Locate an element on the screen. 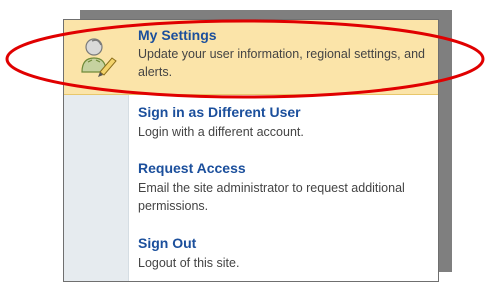  menu-item-description: Logout of this site. is located at coordinates (189, 263).